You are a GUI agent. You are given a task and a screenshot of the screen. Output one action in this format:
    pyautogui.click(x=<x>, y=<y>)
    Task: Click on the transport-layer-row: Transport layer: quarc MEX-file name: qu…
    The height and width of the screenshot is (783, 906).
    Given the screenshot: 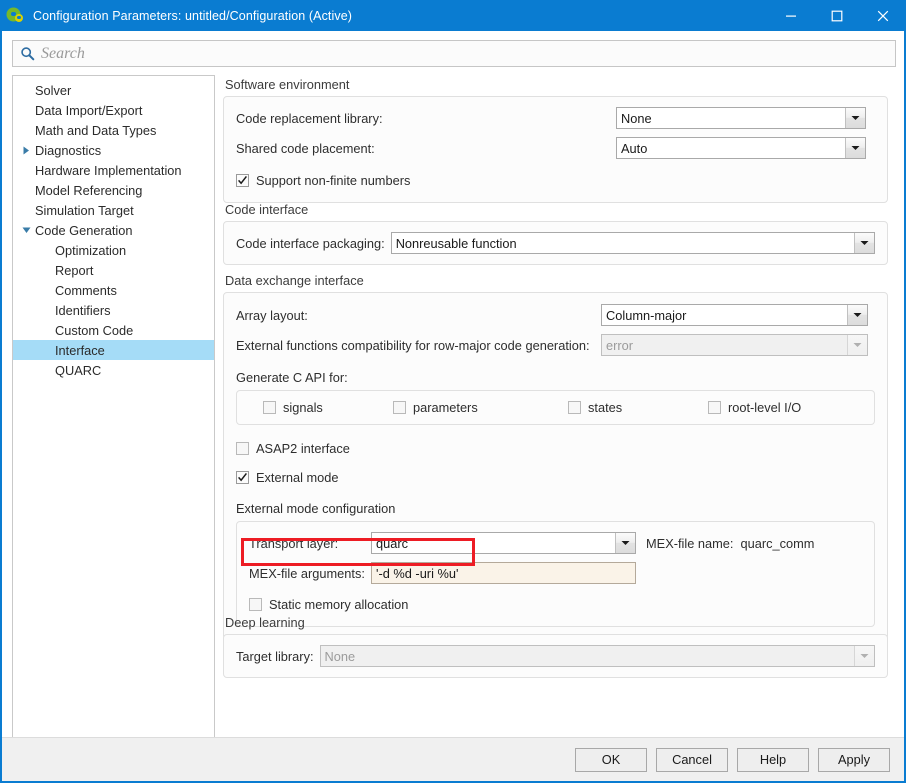 What is the action you would take?
    pyautogui.click(x=555, y=543)
    